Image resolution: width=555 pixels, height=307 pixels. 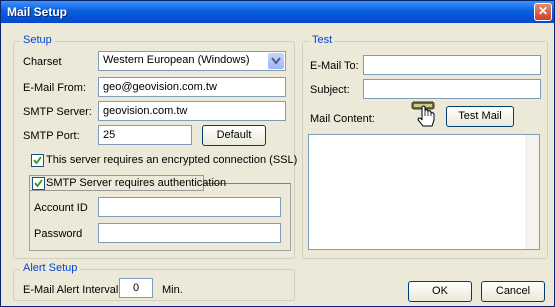 What do you see at coordinates (136, 288) in the screenshot?
I see `alert-interval-input: 0` at bounding box center [136, 288].